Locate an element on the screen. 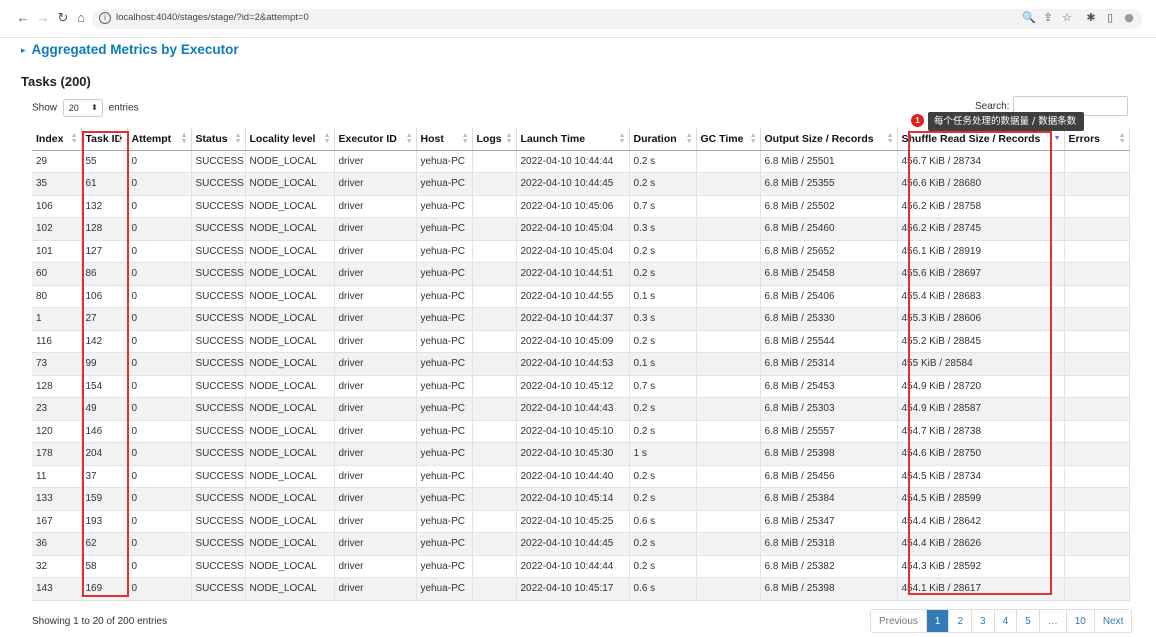  table-cell: 62 is located at coordinates (104, 544).